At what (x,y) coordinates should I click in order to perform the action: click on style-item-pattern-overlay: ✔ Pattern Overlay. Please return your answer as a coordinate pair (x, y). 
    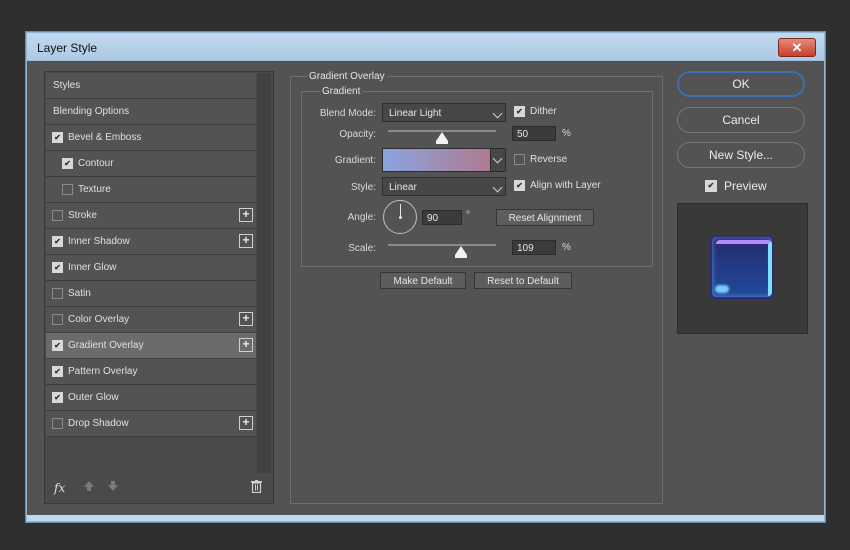
    Looking at the image, I should click on (151, 372).